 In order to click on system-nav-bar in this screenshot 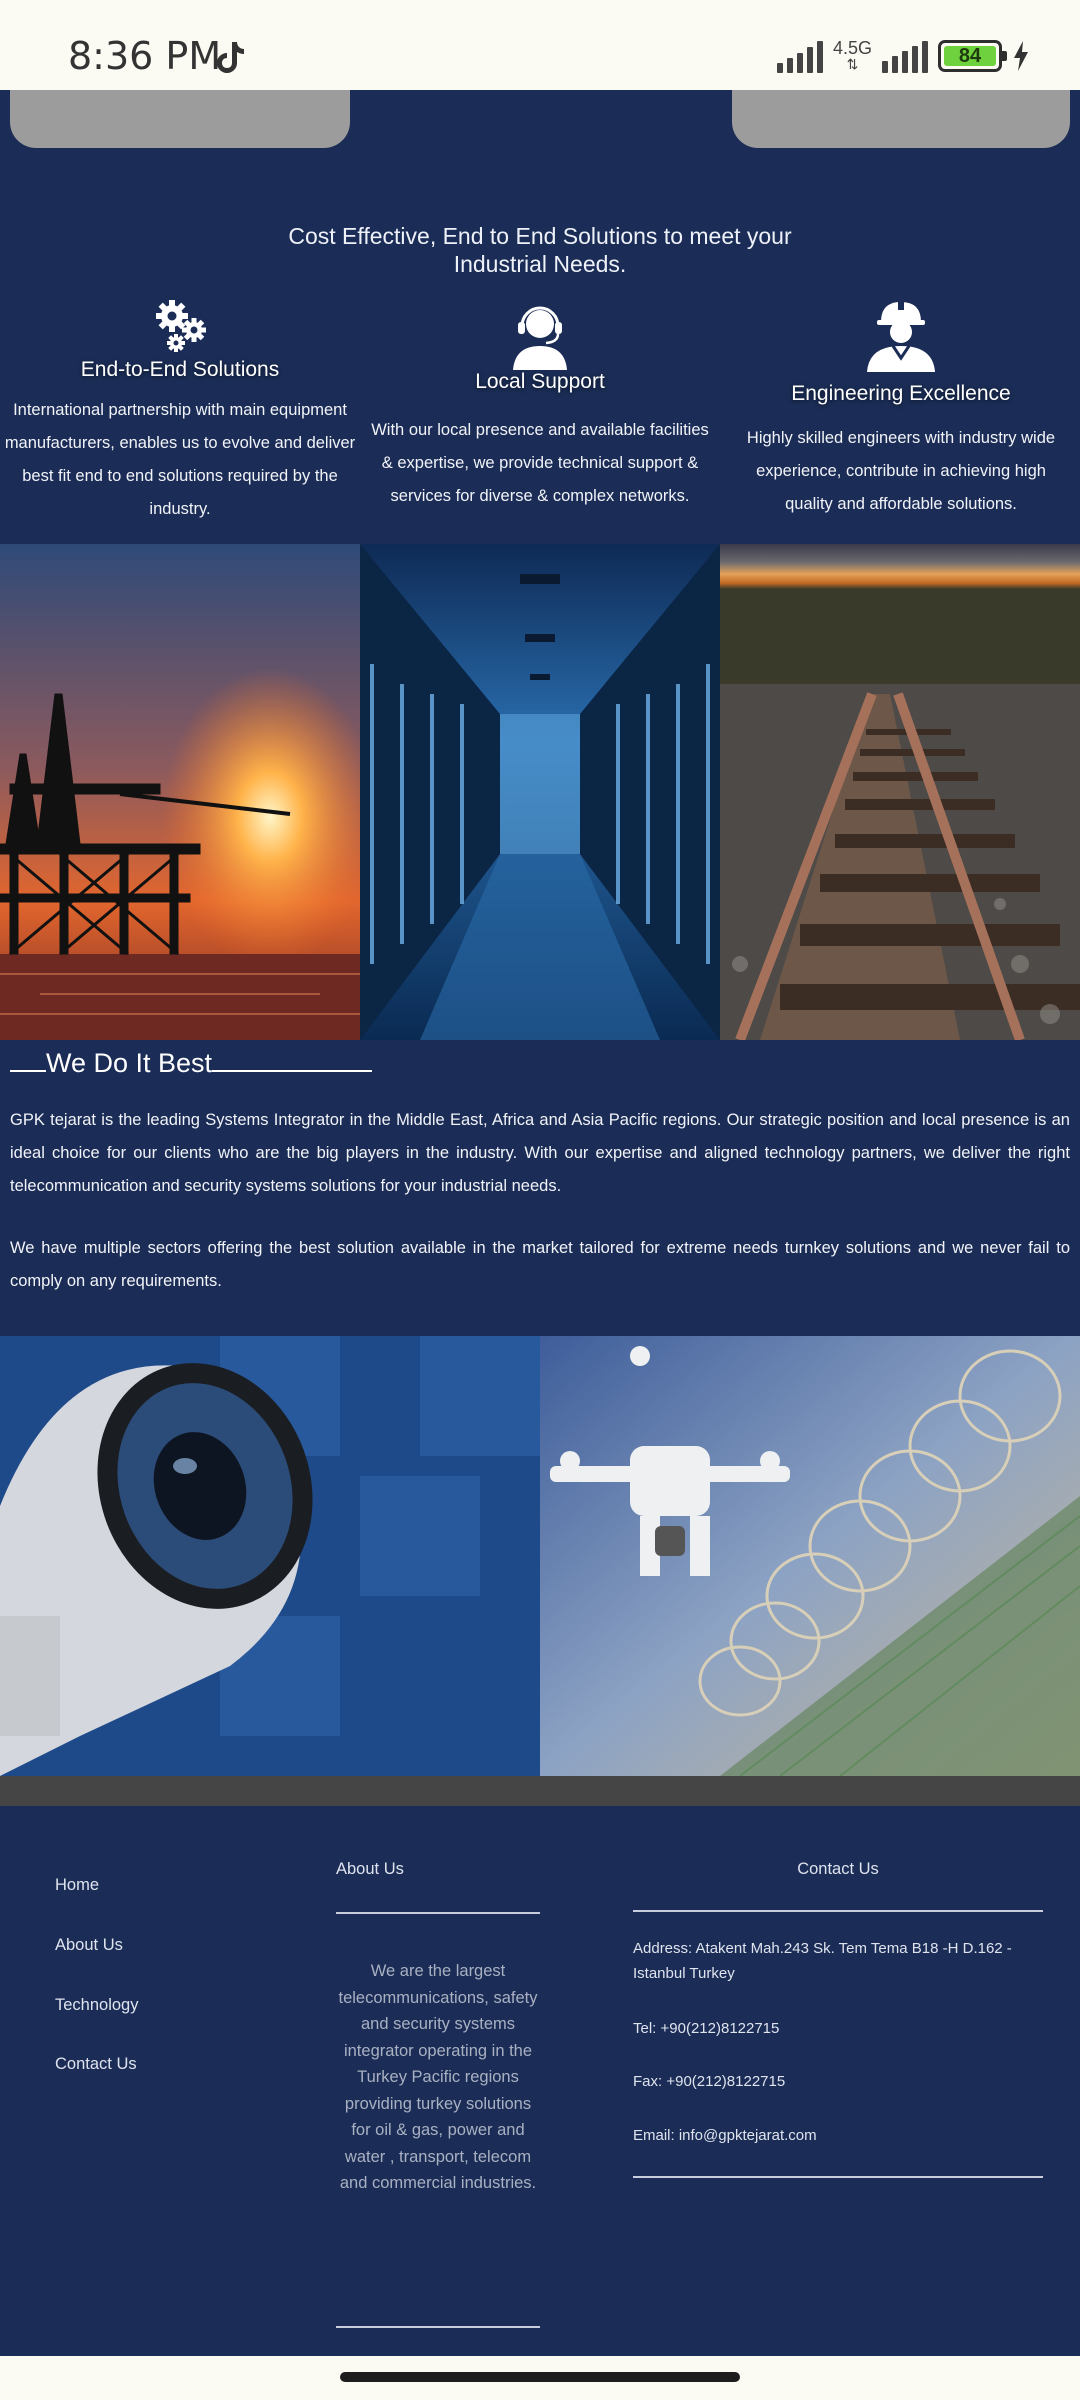, I will do `click(540, 2378)`.